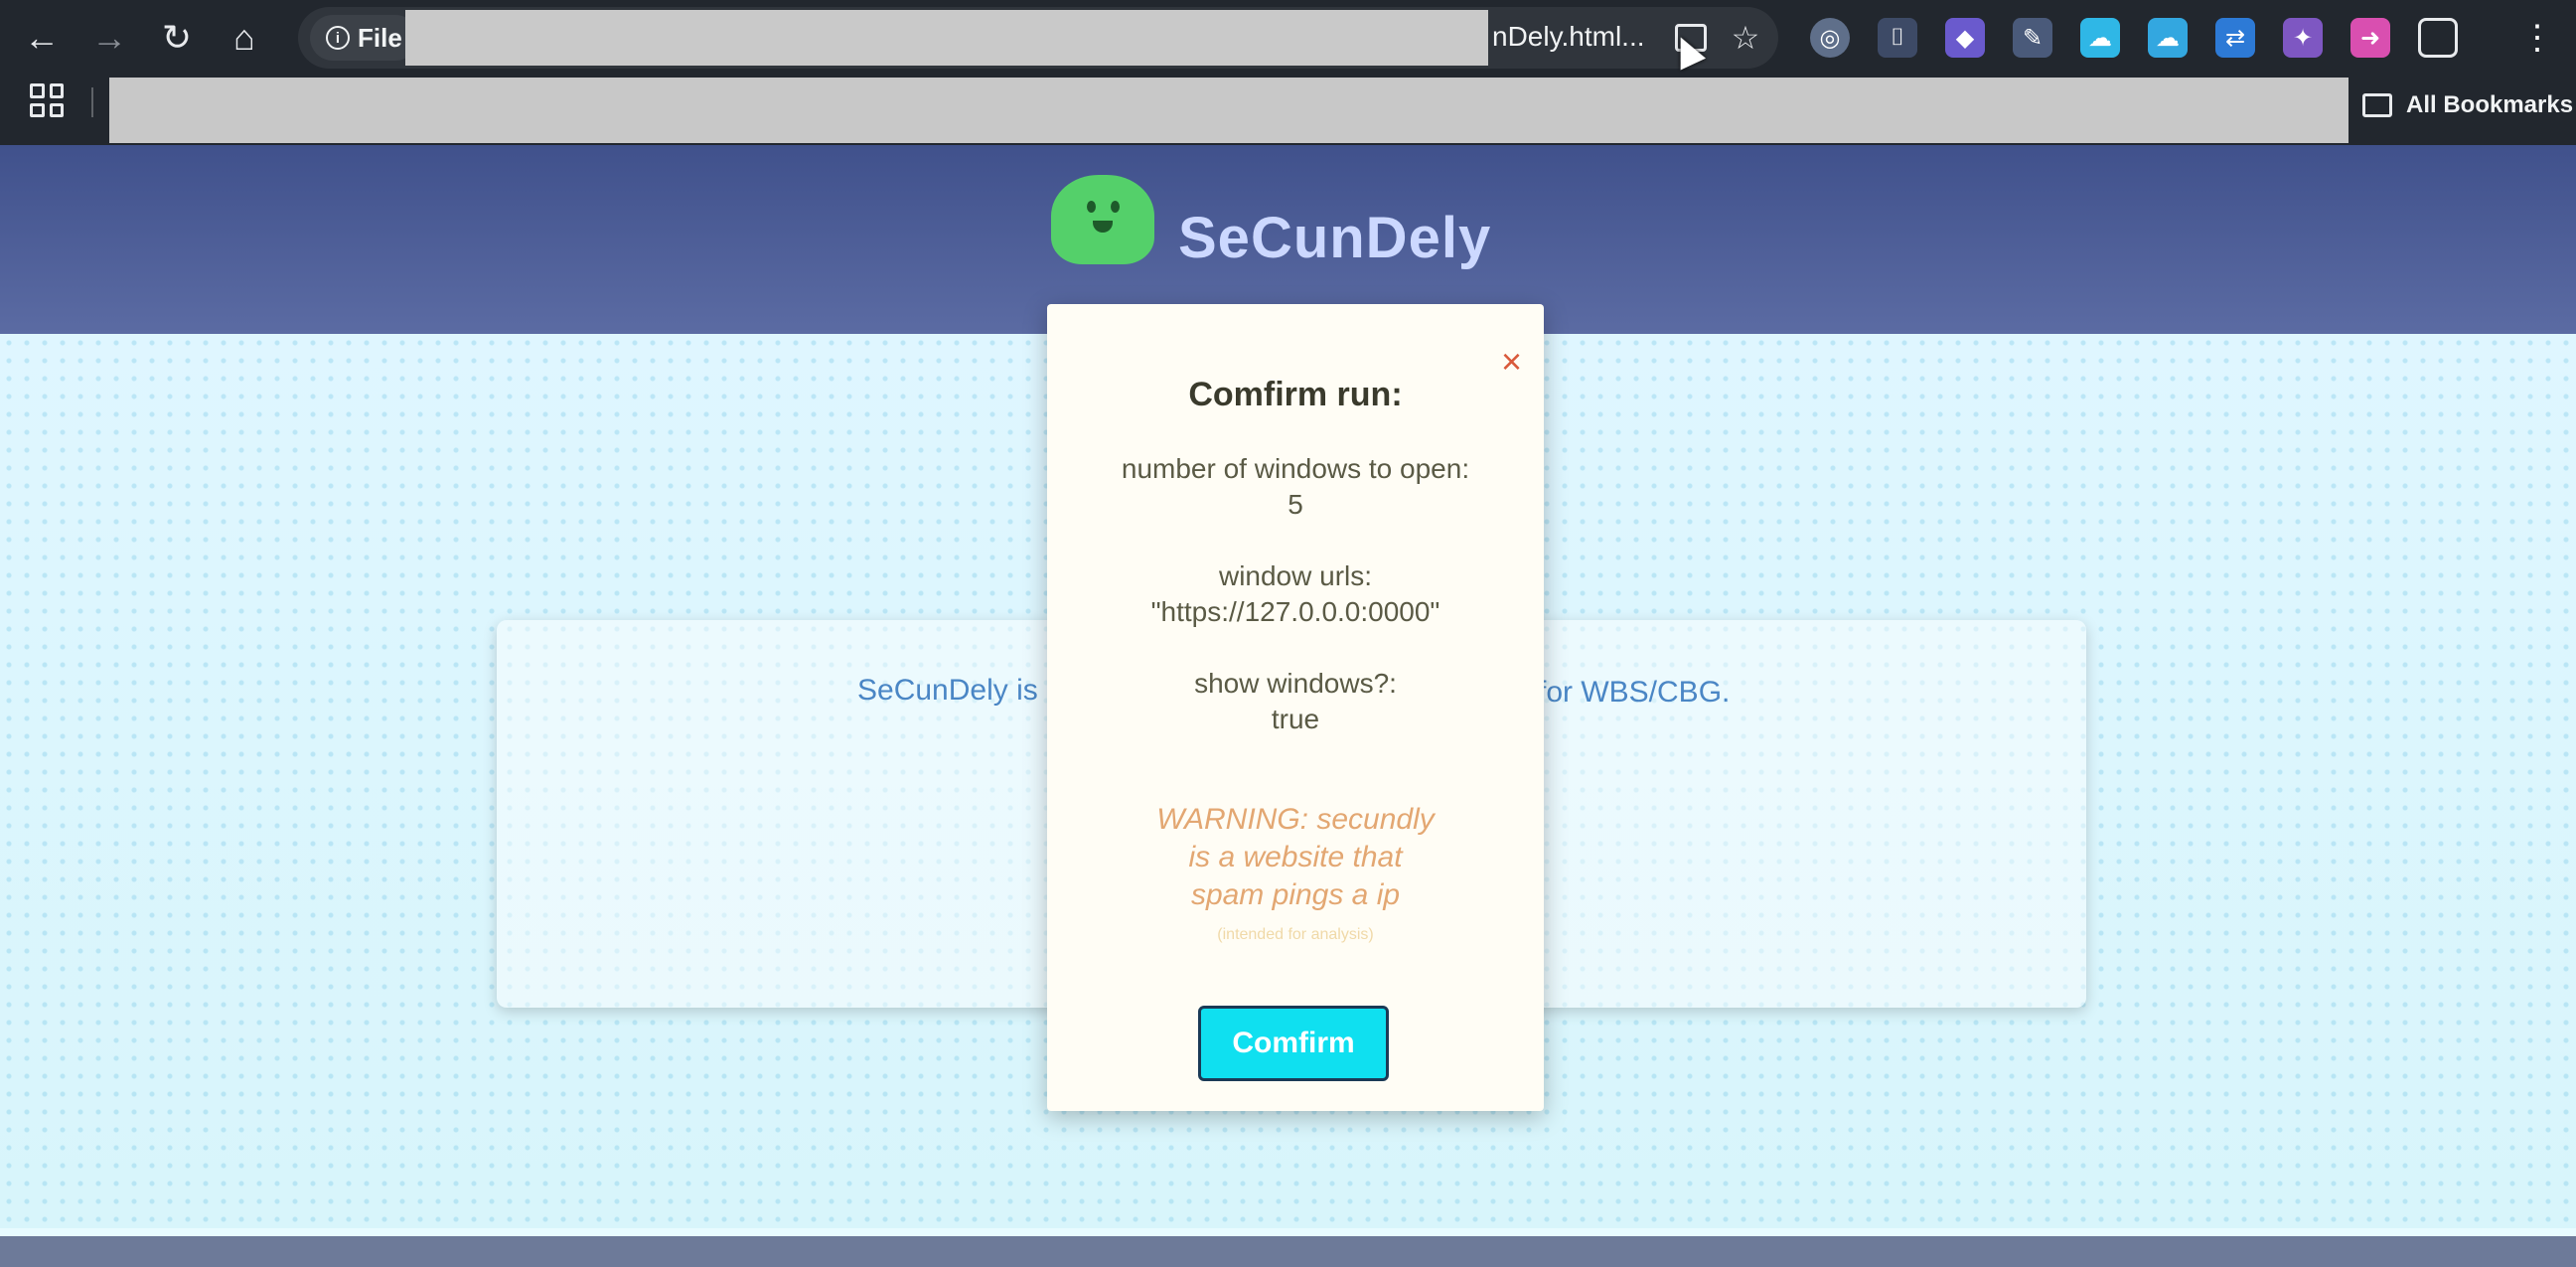 Image resolution: width=2576 pixels, height=1267 pixels. What do you see at coordinates (1295, 611) in the screenshot?
I see `urls-value: "https://127.0.0.0:0000"` at bounding box center [1295, 611].